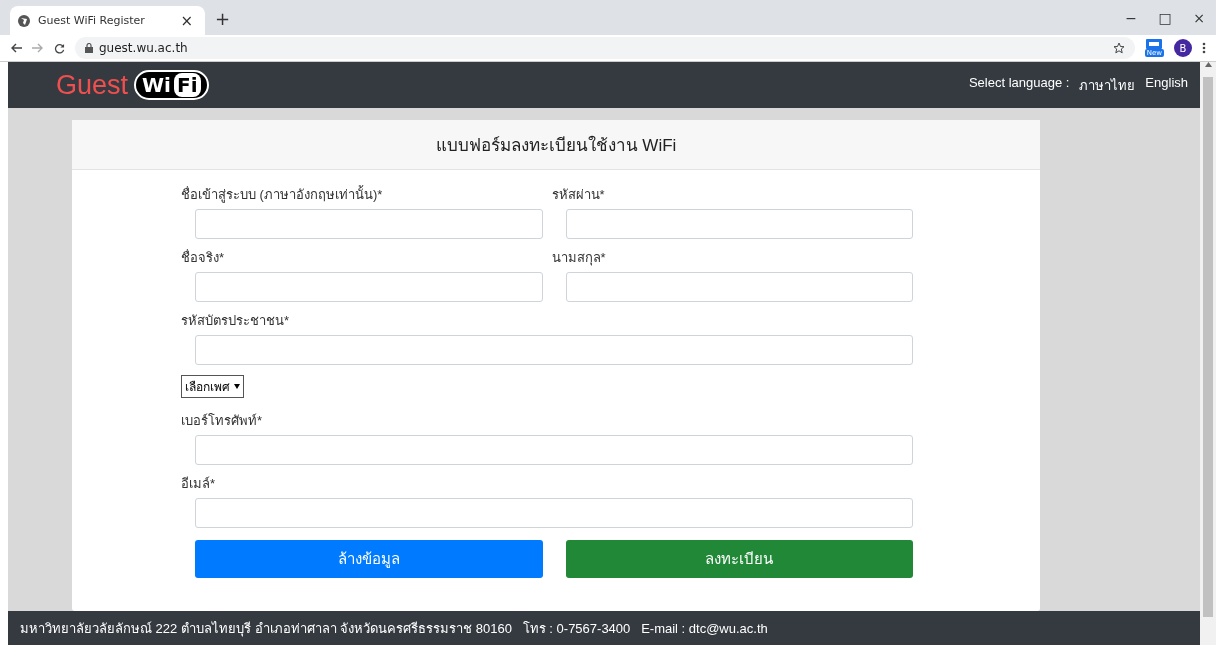  Describe the element at coordinates (186, 20) in the screenshot. I see `close-tab-button: ×` at that location.